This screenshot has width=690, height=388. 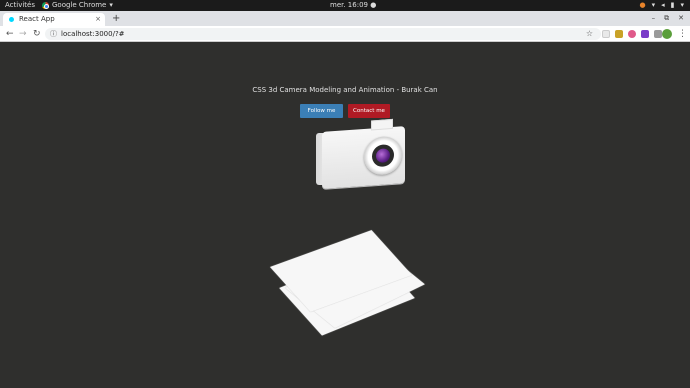 I want to click on window-controls: – ⧉ ✕, so click(x=668, y=18).